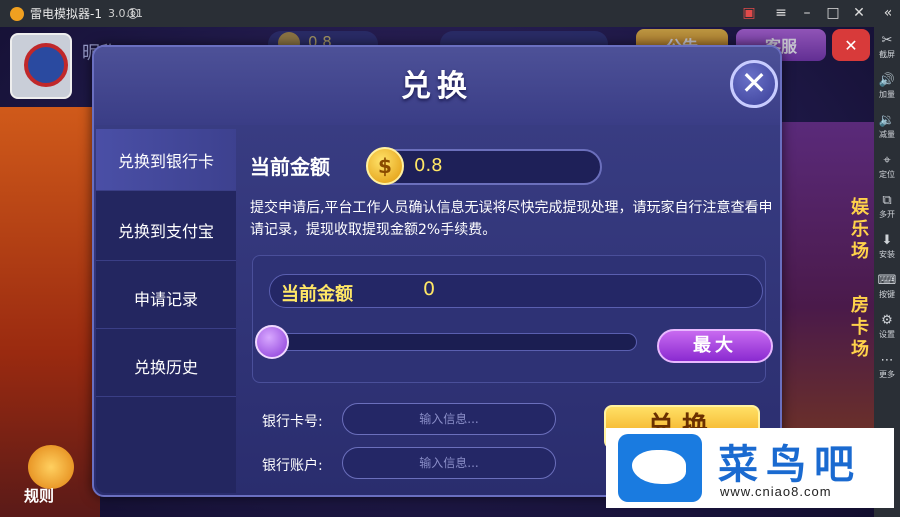 The image size is (900, 517). I want to click on emulator-logo-icon, so click(17, 13).